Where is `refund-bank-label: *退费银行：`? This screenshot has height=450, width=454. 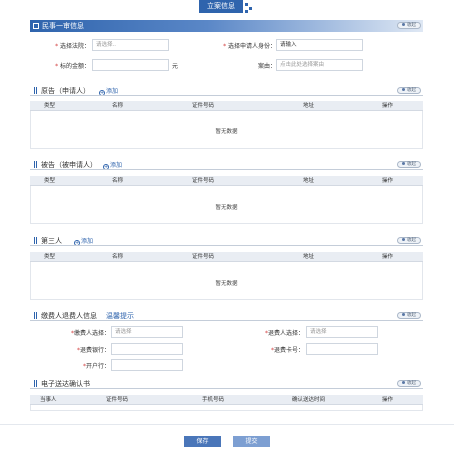 refund-bank-label: *退费银行： is located at coordinates (93, 350).